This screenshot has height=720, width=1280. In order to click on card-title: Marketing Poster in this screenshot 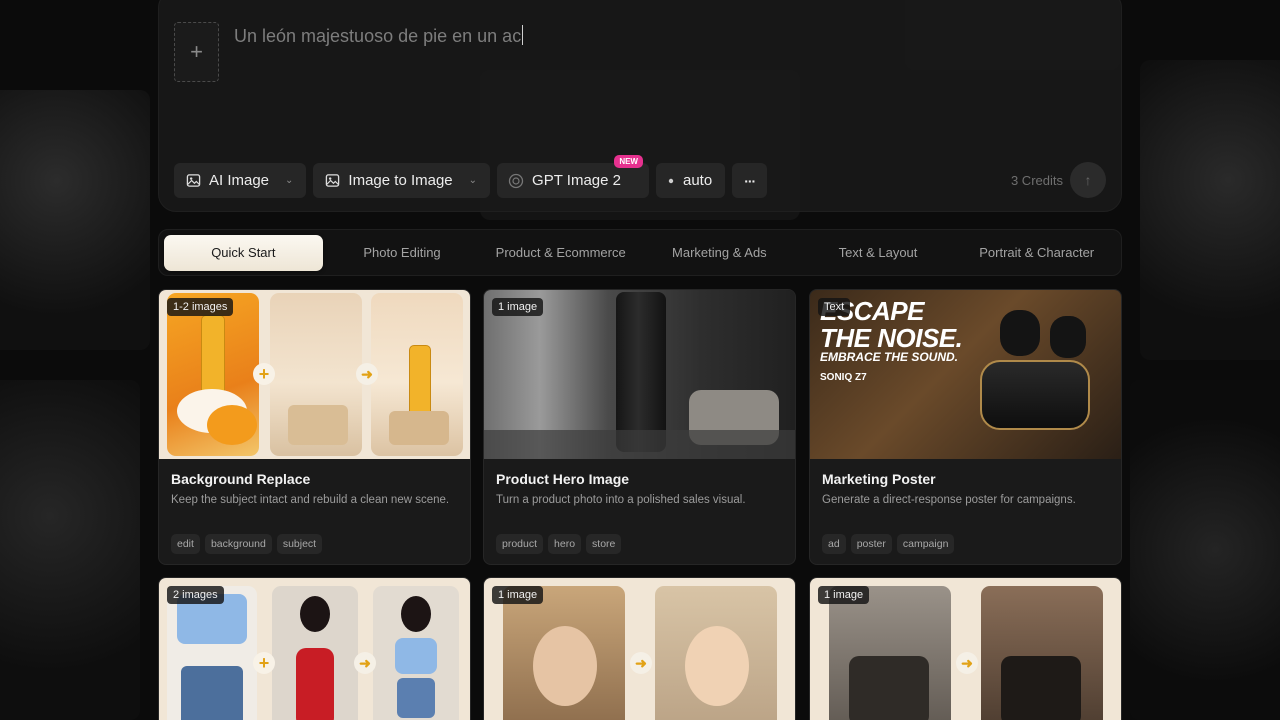, I will do `click(879, 479)`.